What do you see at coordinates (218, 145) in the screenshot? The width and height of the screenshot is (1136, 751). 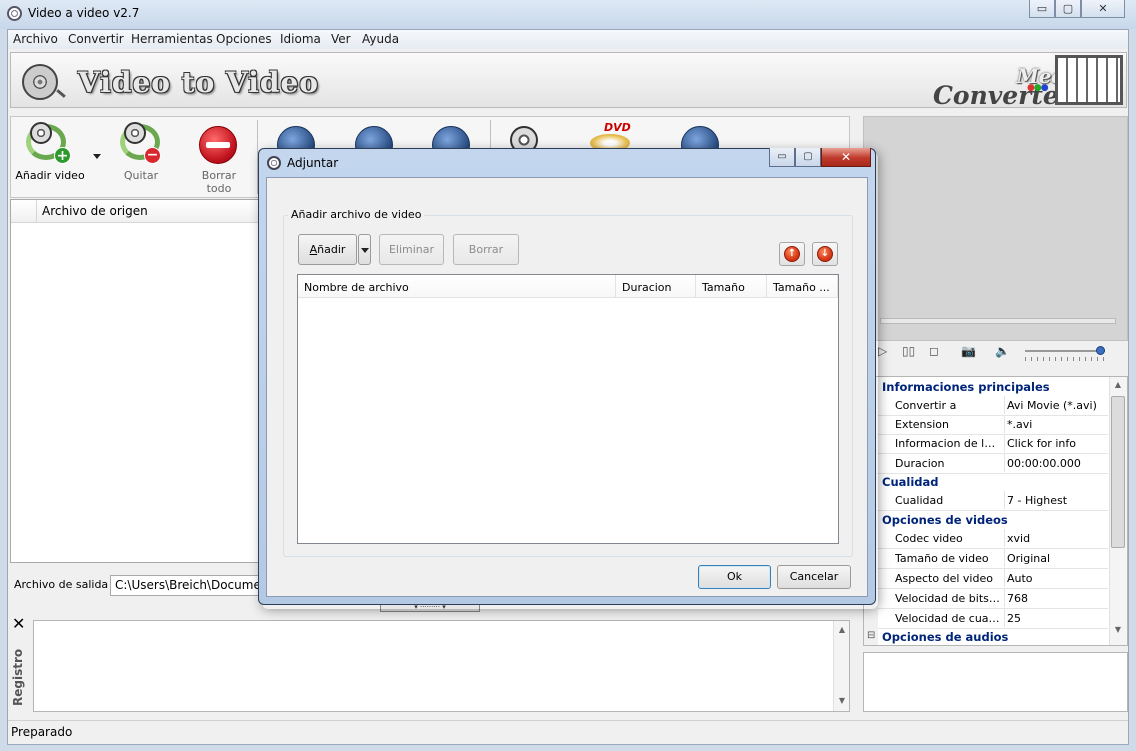 I see `stop-sign-icon` at bounding box center [218, 145].